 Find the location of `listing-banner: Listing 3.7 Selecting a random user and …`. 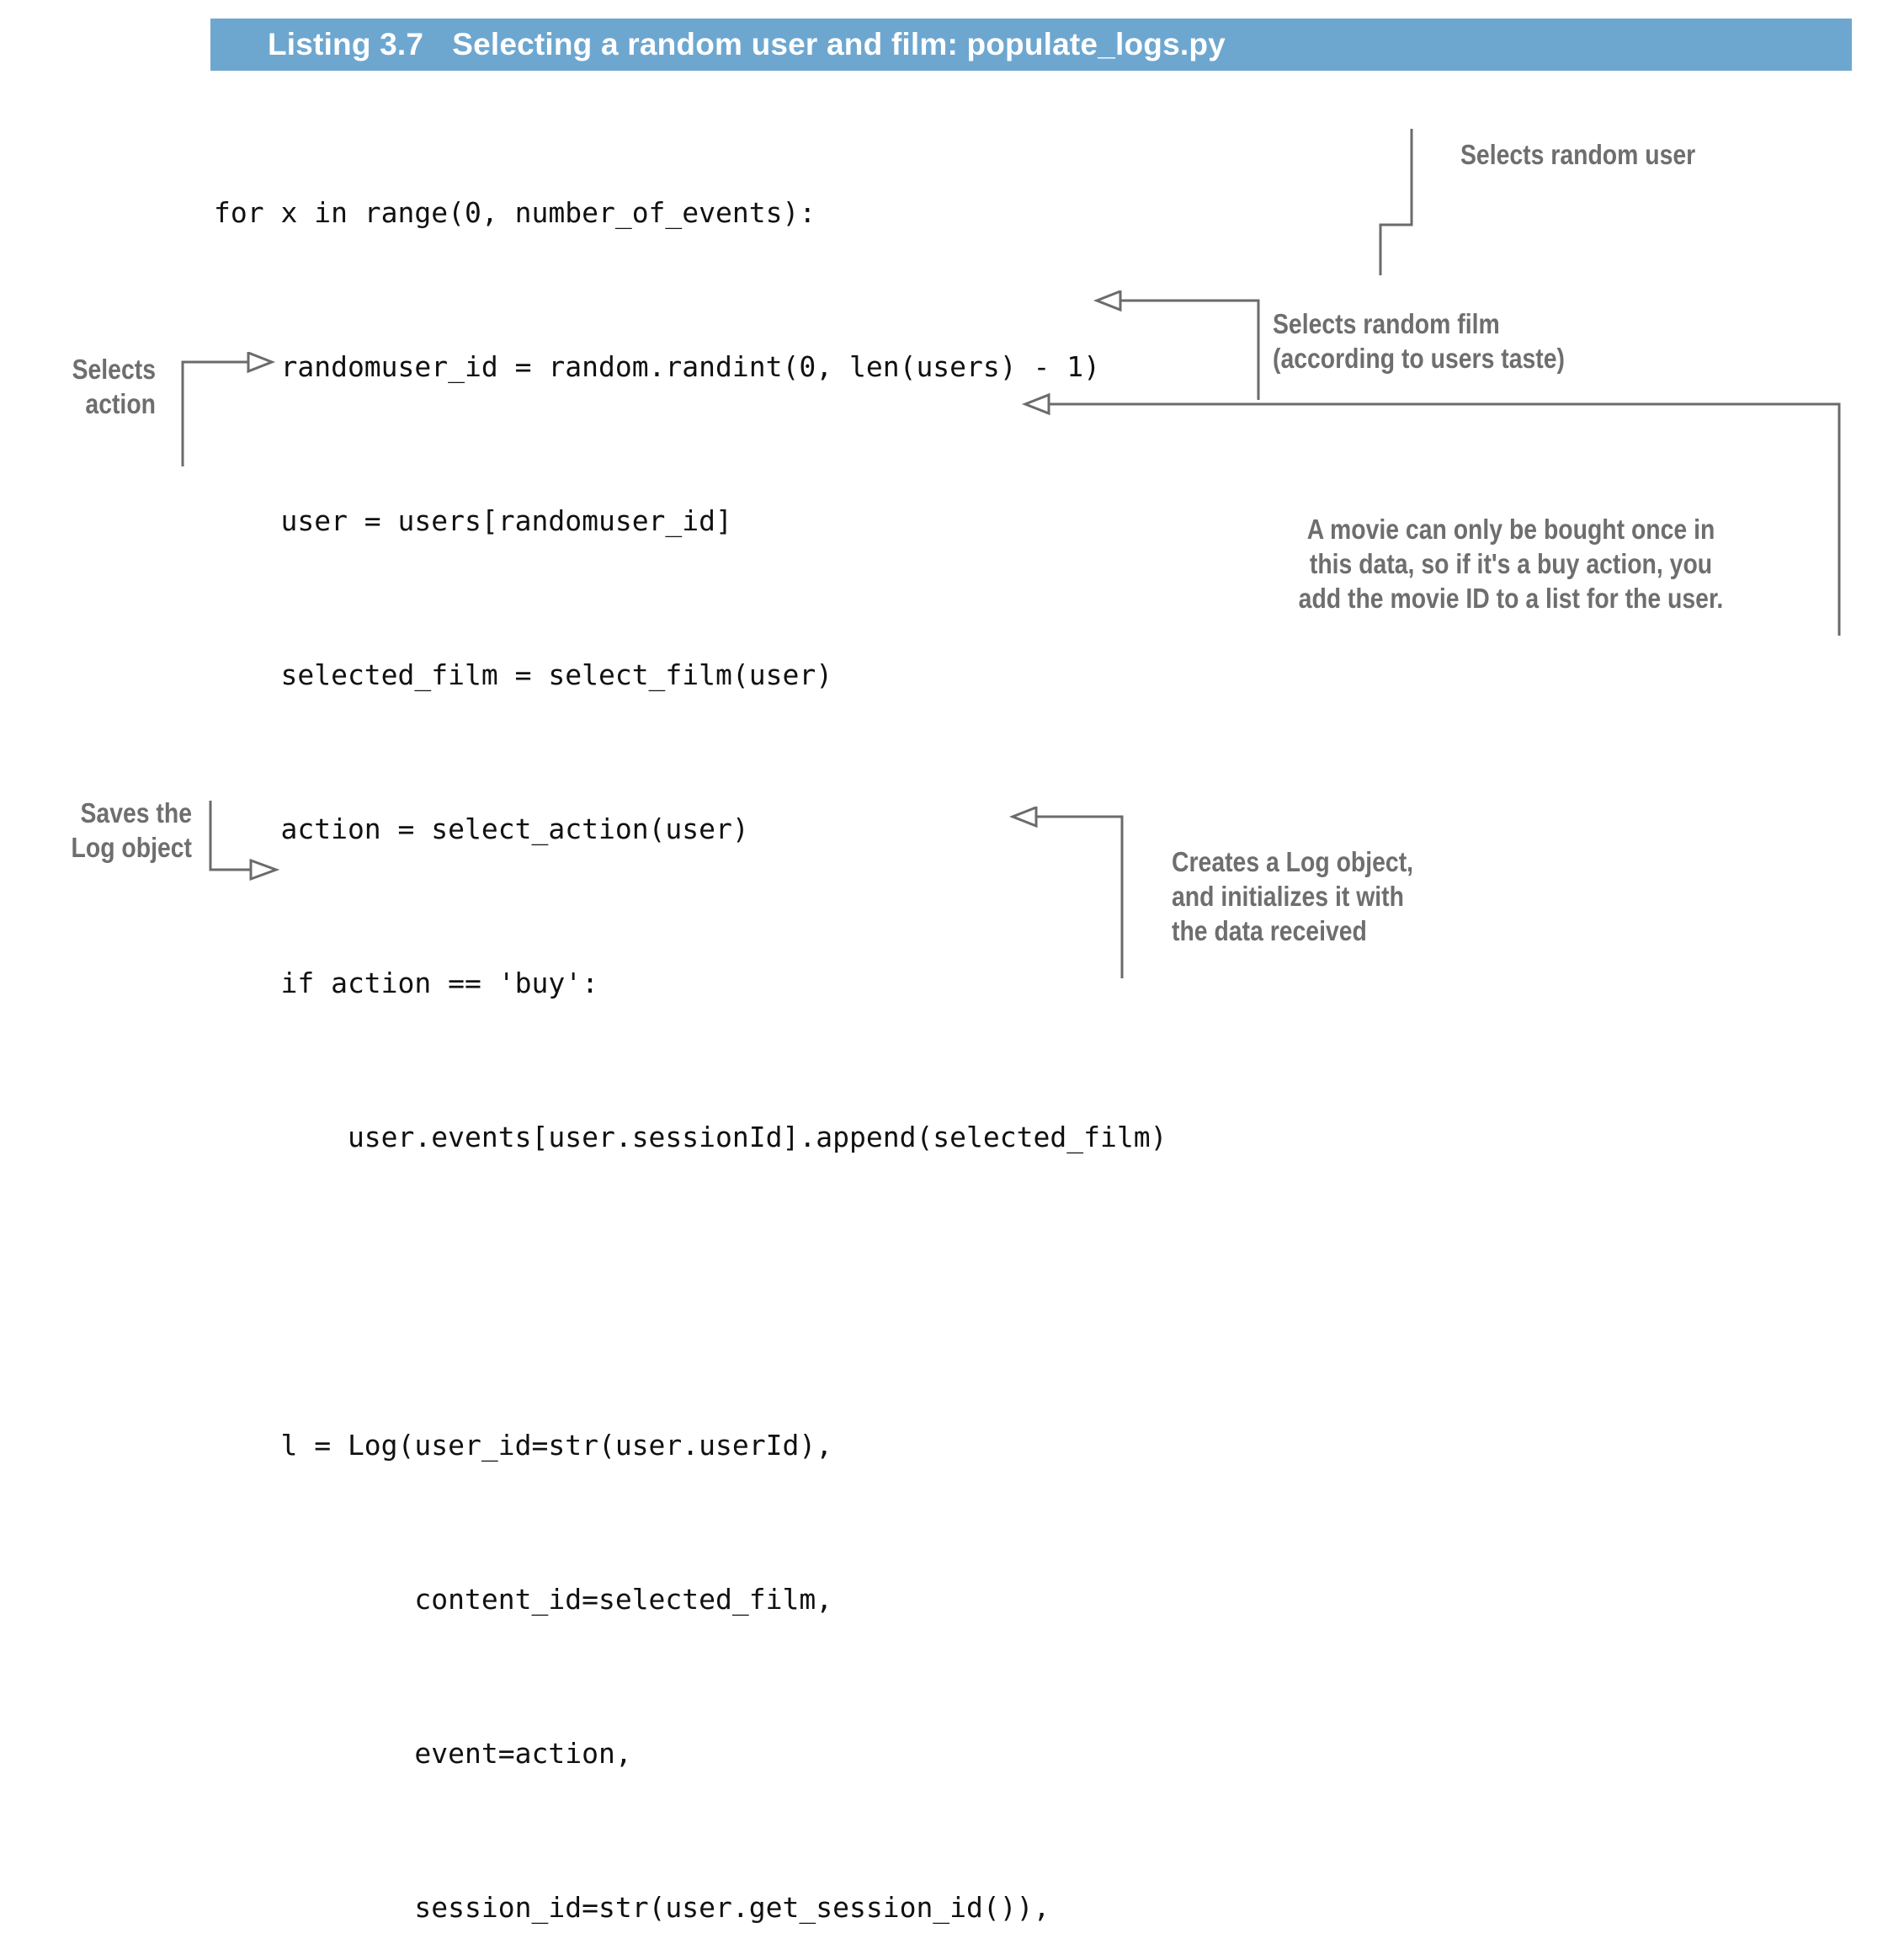

listing-banner: Listing 3.7 Selecting a random user and … is located at coordinates (1031, 45).